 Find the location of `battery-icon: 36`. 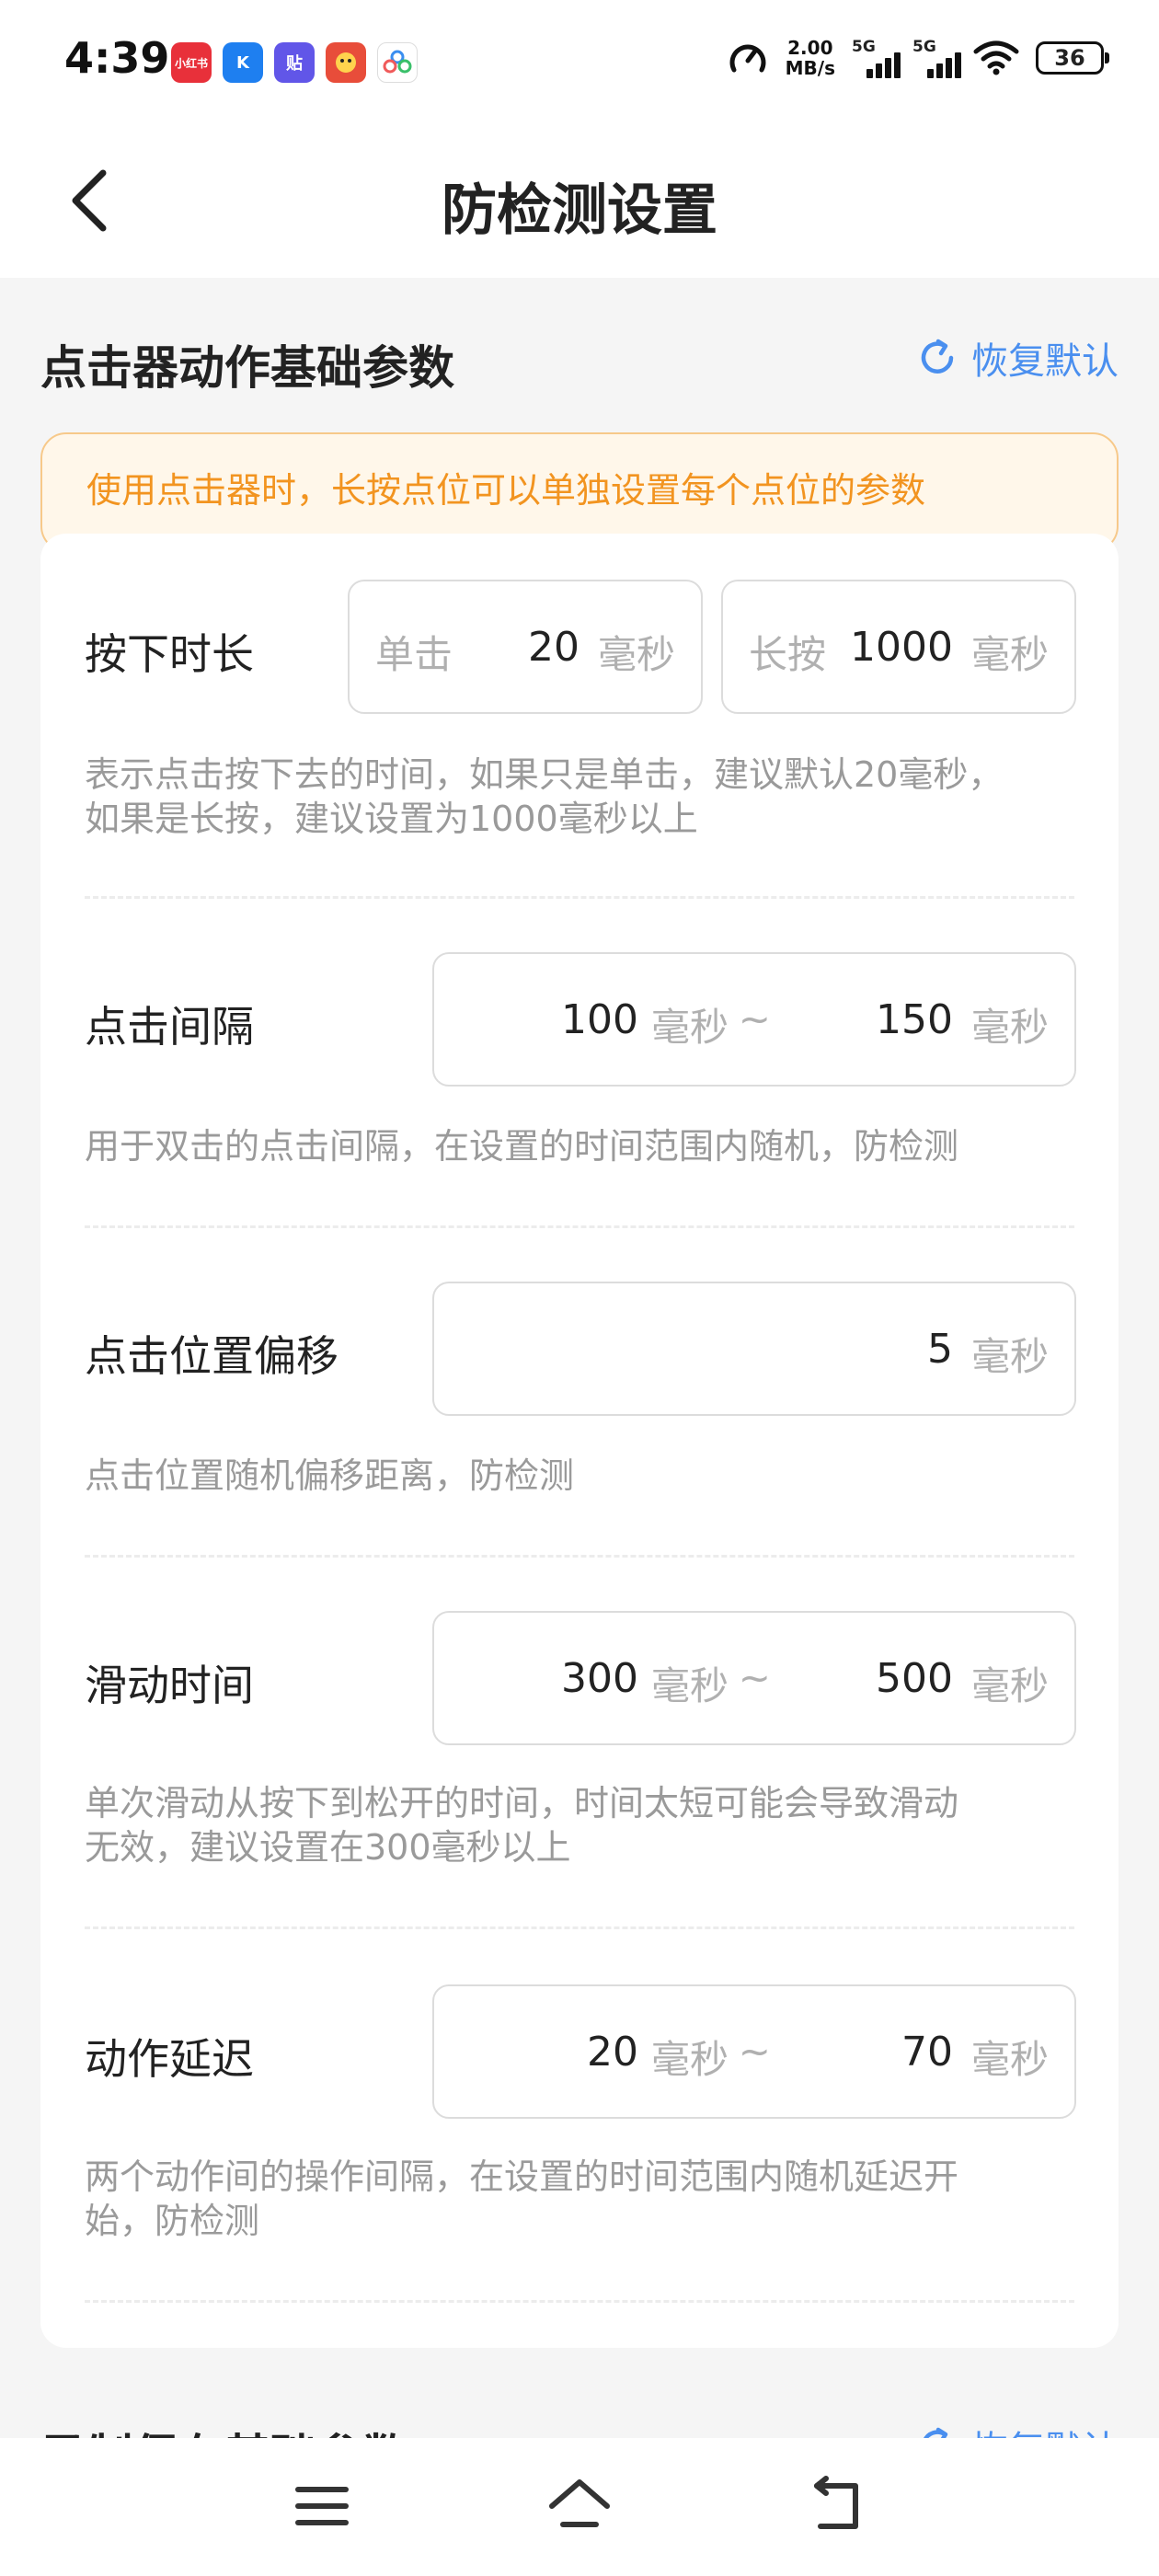

battery-icon: 36 is located at coordinates (1072, 58).